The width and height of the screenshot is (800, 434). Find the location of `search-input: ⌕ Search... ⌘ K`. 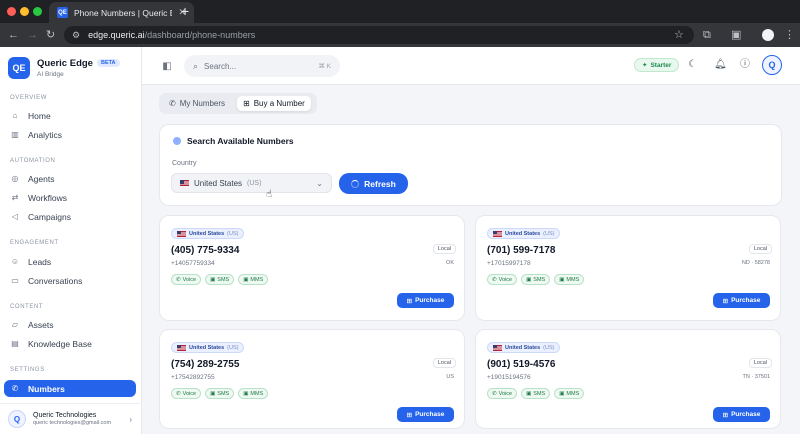

search-input: ⌕ Search... ⌘ K is located at coordinates (262, 66).